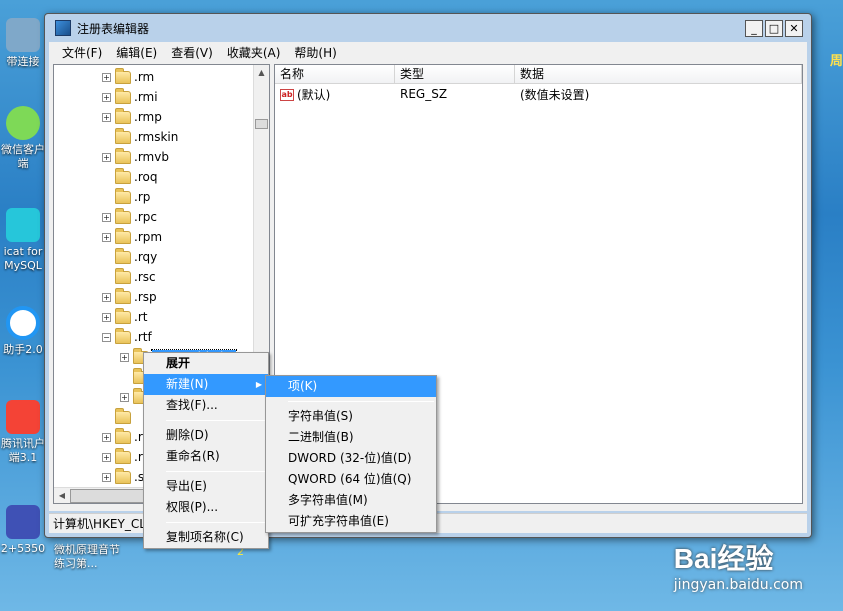  What do you see at coordinates (192, 52) in the screenshot?
I see `menu-view: 查看(V)` at bounding box center [192, 52].